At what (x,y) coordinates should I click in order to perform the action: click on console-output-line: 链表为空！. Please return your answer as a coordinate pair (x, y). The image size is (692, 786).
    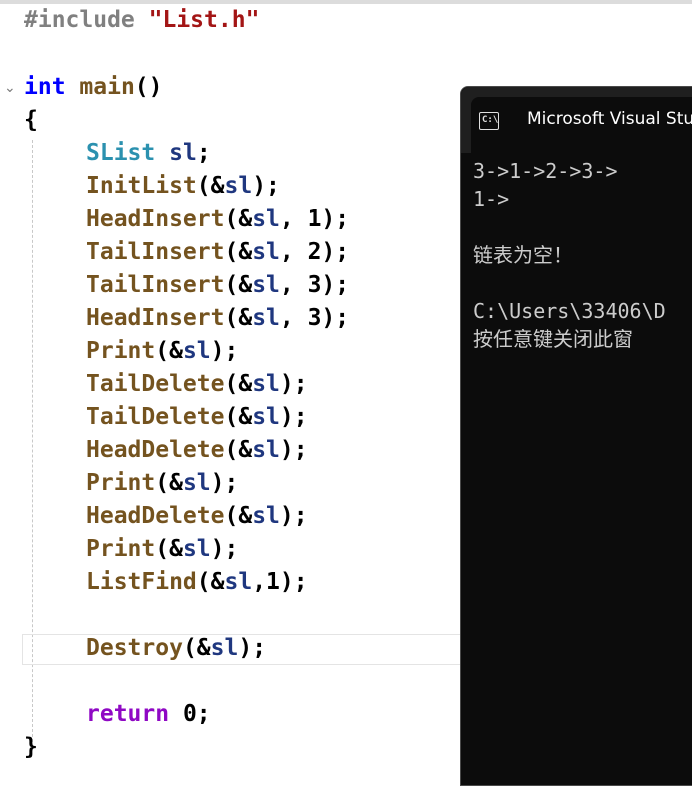
    Looking at the image, I should click on (523, 255).